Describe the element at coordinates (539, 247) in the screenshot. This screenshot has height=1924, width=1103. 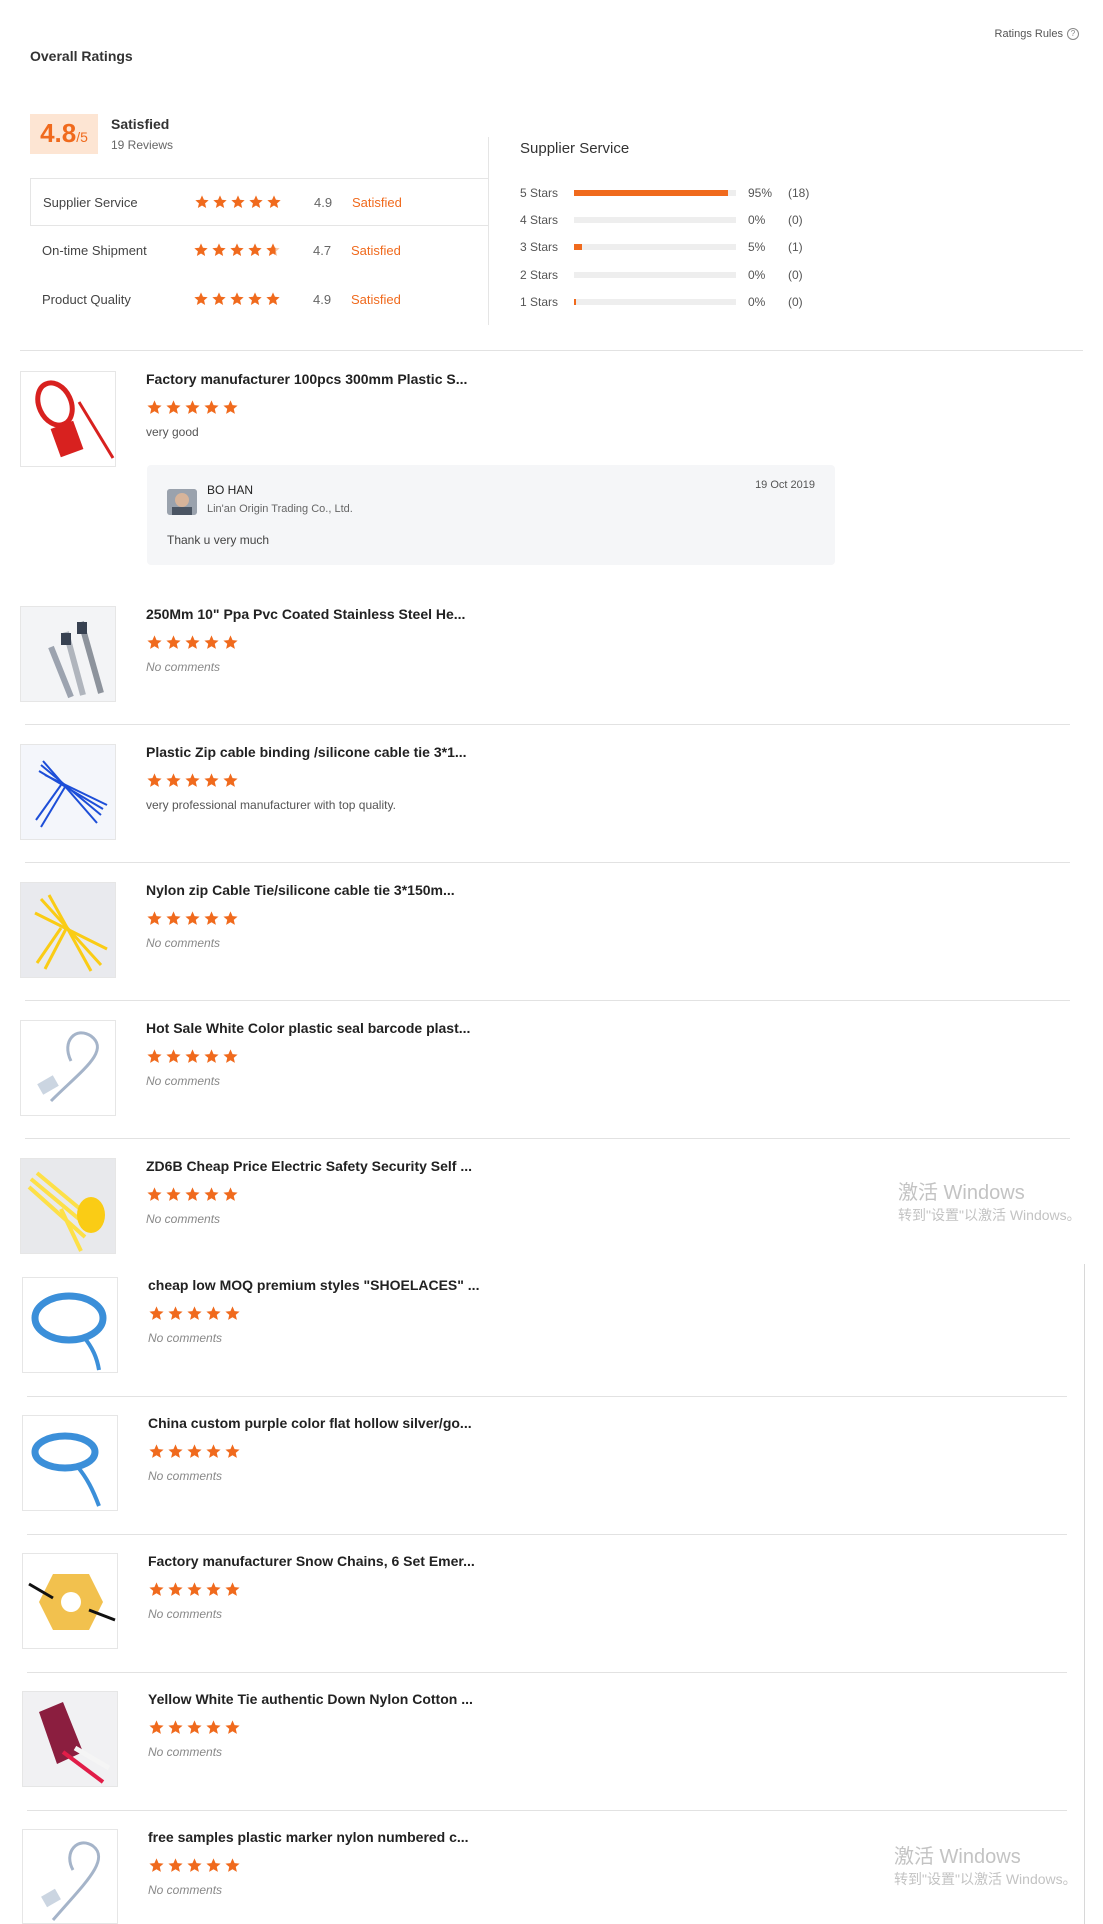
I see `distribution-label: 3 Stars` at that location.